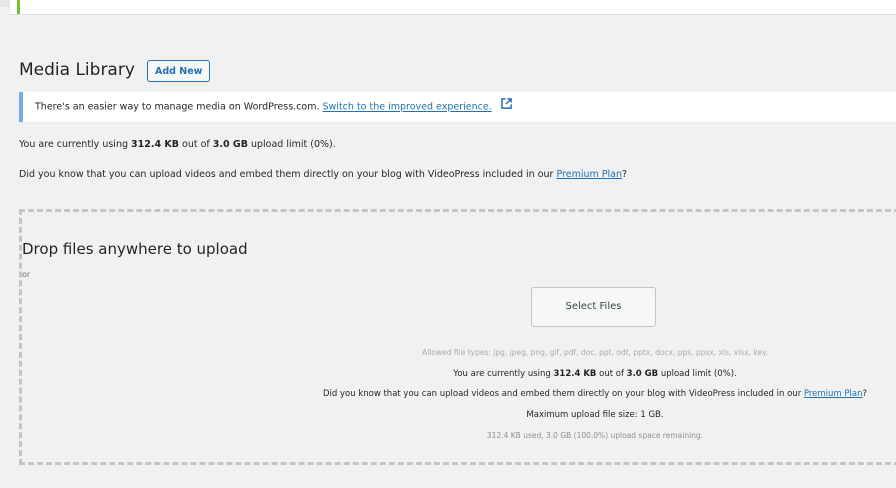 The height and width of the screenshot is (488, 896). Describe the element at coordinates (625, 174) in the screenshot. I see `promo-suffix: ?` at that location.